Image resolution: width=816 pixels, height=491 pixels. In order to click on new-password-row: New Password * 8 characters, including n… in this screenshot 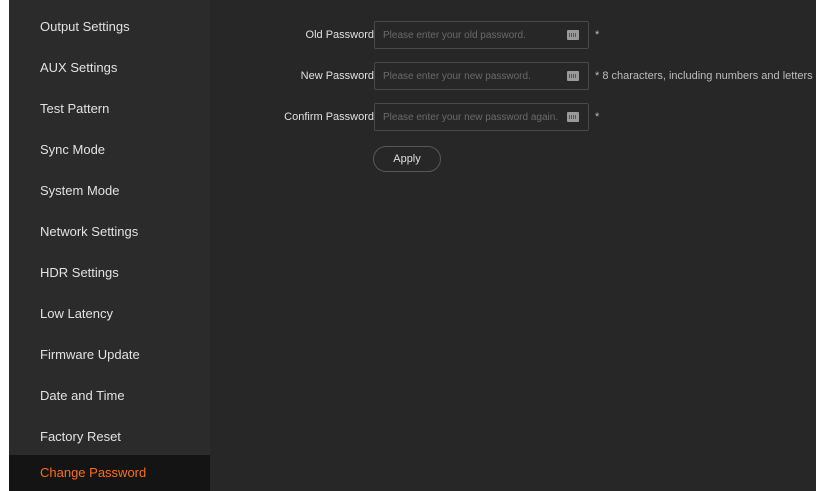, I will do `click(513, 76)`.